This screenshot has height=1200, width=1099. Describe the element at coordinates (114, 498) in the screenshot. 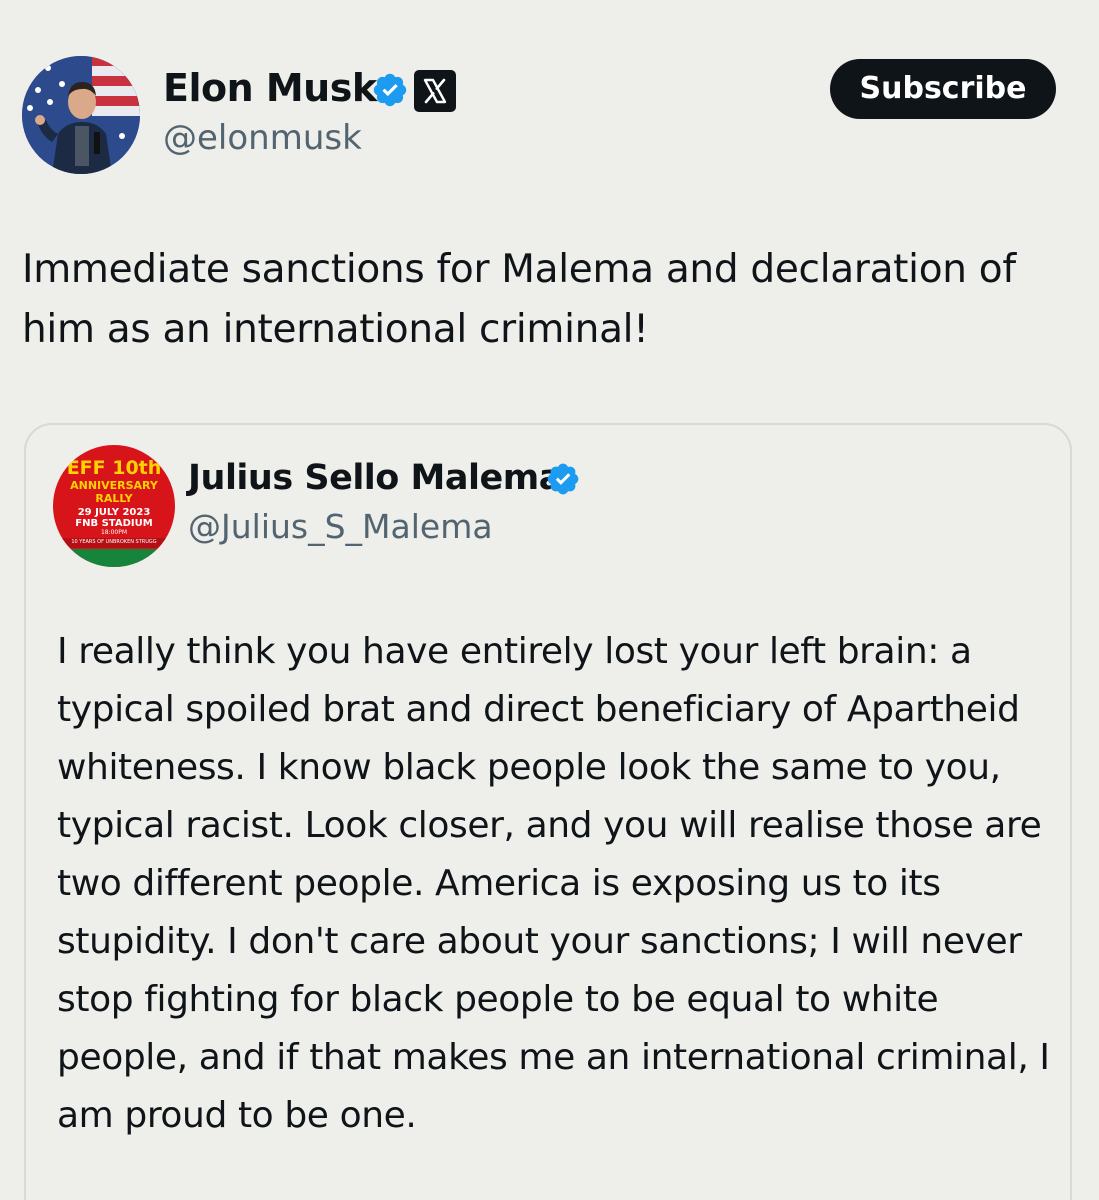

I see `avatar-text-line3: RALLY` at that location.